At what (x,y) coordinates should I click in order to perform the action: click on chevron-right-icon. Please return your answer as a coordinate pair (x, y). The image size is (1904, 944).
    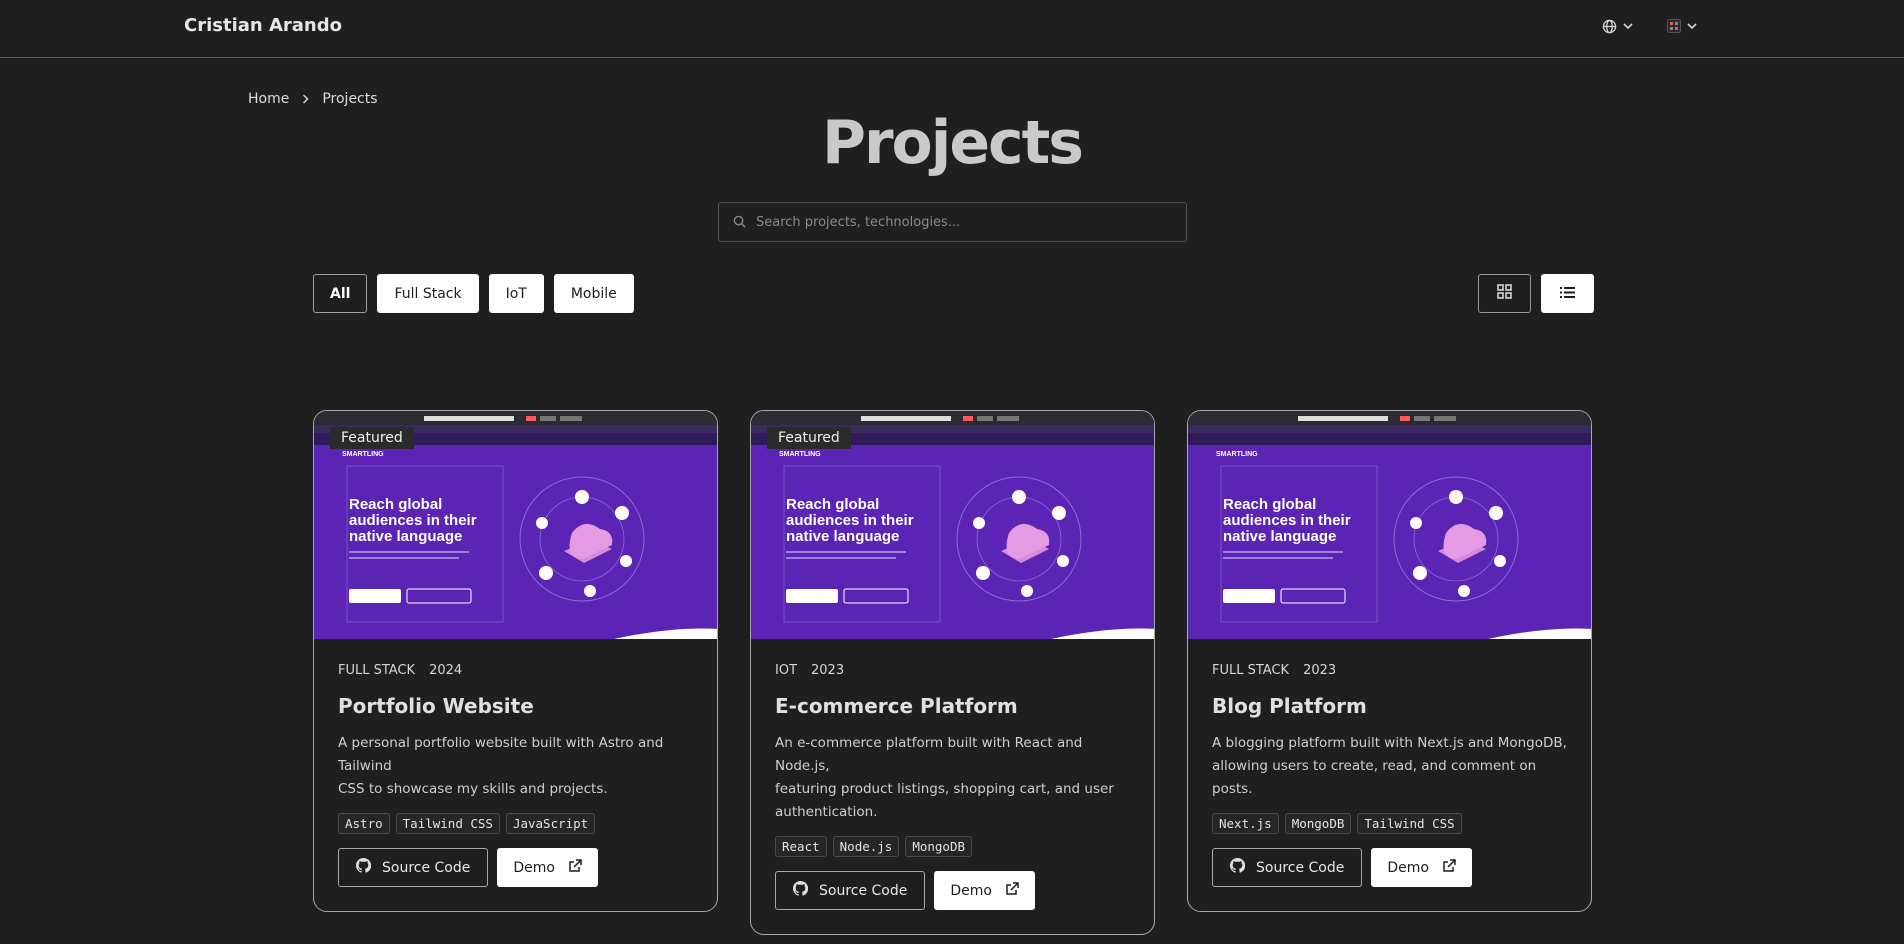
    Looking at the image, I should click on (305, 99).